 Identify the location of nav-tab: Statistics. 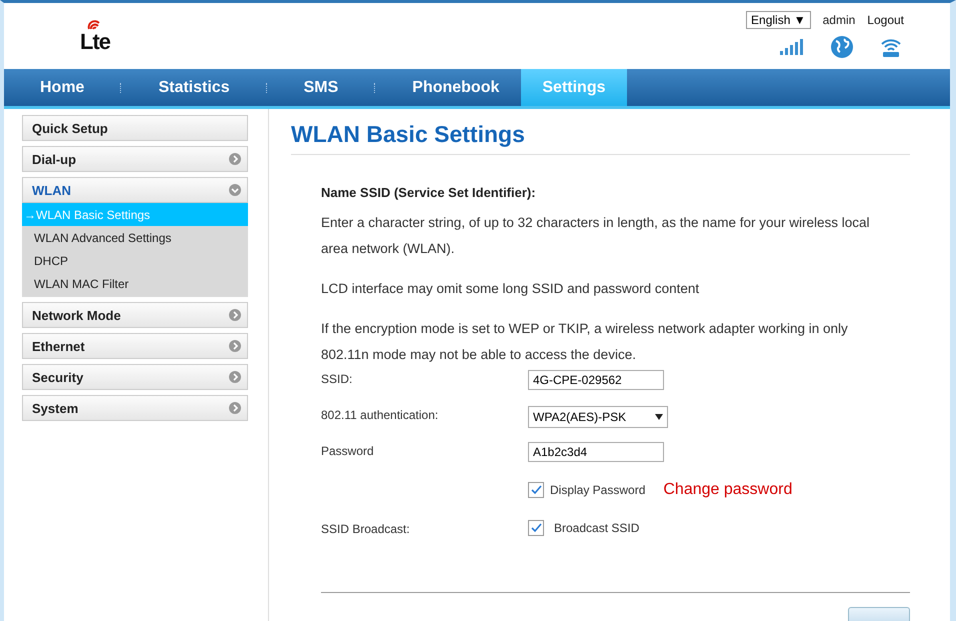
(194, 87).